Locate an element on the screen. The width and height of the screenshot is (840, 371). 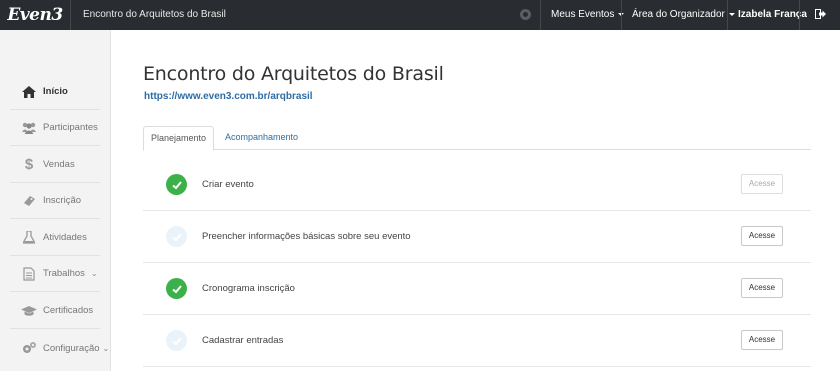
my-events-menu: Meus Eventos is located at coordinates (582, 15).